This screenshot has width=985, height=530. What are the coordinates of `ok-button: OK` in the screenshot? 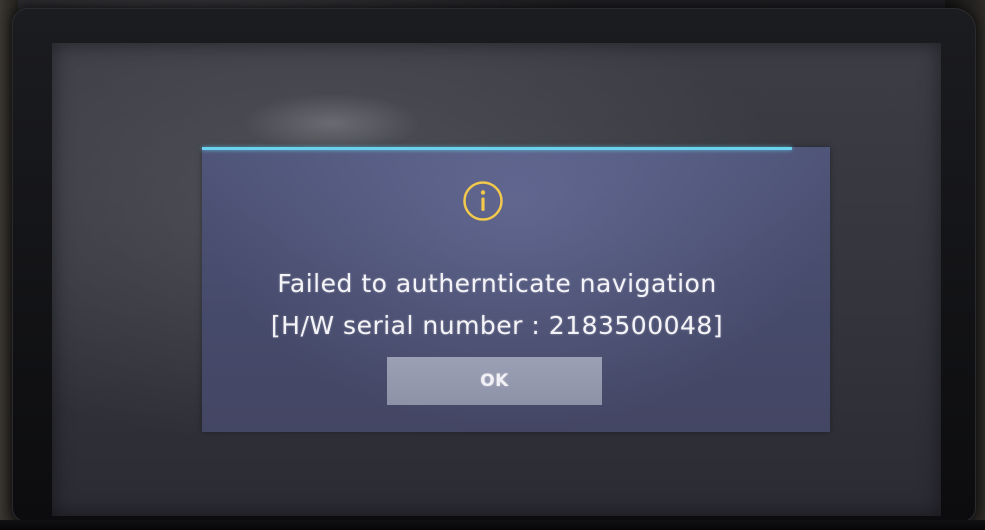 It's located at (494, 381).